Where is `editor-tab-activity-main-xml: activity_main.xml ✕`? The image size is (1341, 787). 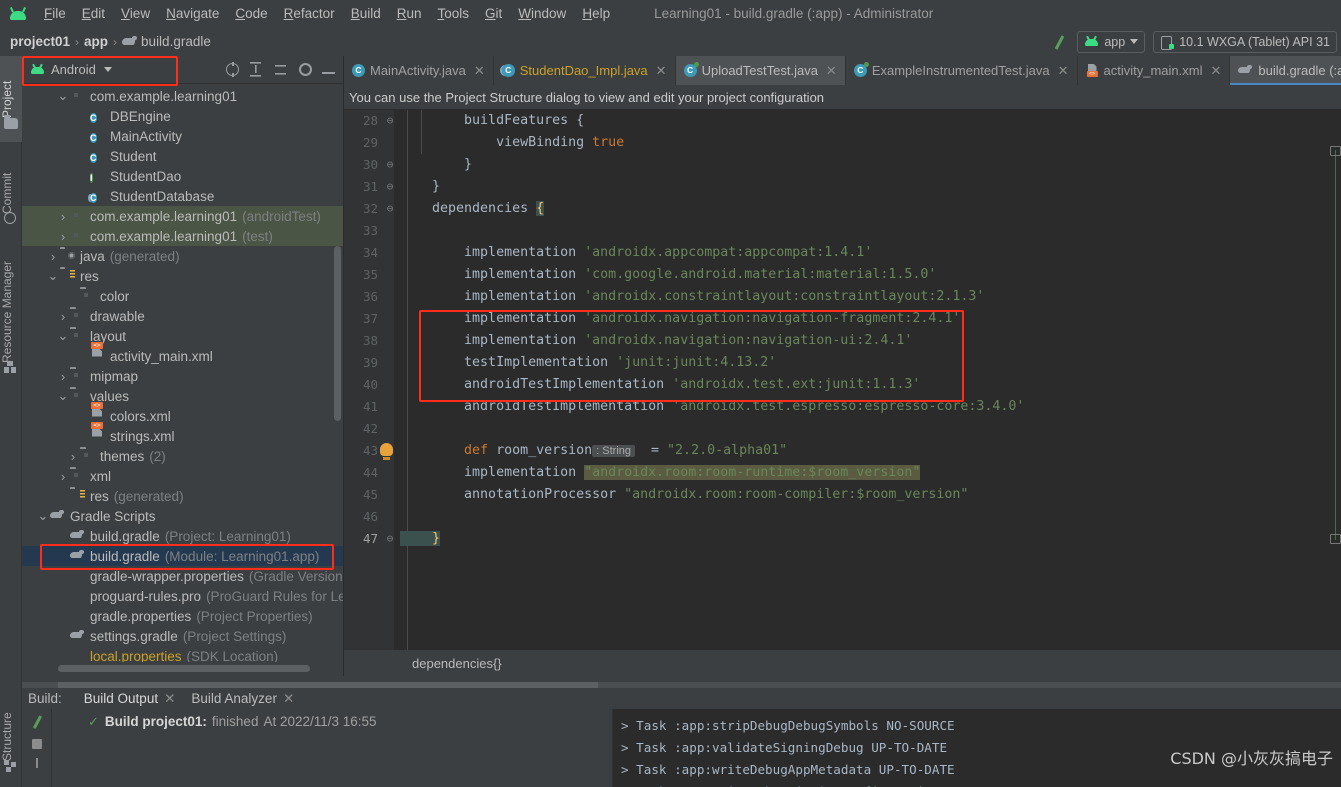
editor-tab-activity-main-xml: activity_main.xml ✕ is located at coordinates (1154, 70).